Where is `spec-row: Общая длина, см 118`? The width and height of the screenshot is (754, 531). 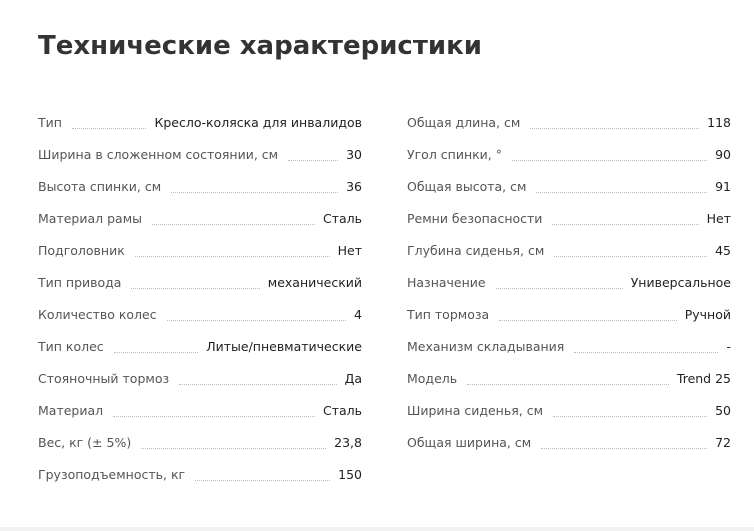
spec-row: Общая длина, см 118 is located at coordinates (569, 123).